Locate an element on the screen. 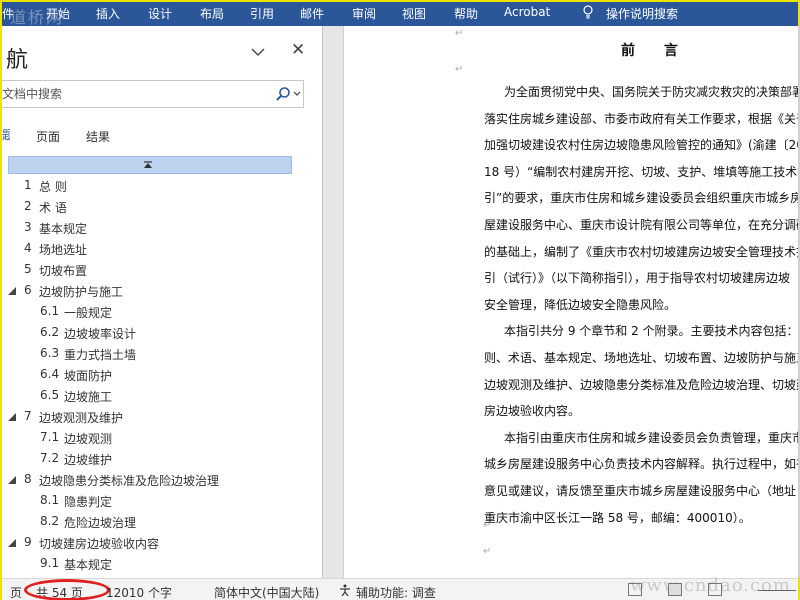 Image resolution: width=800 pixels, height=600 pixels. print-layout-icon is located at coordinates (675, 589).